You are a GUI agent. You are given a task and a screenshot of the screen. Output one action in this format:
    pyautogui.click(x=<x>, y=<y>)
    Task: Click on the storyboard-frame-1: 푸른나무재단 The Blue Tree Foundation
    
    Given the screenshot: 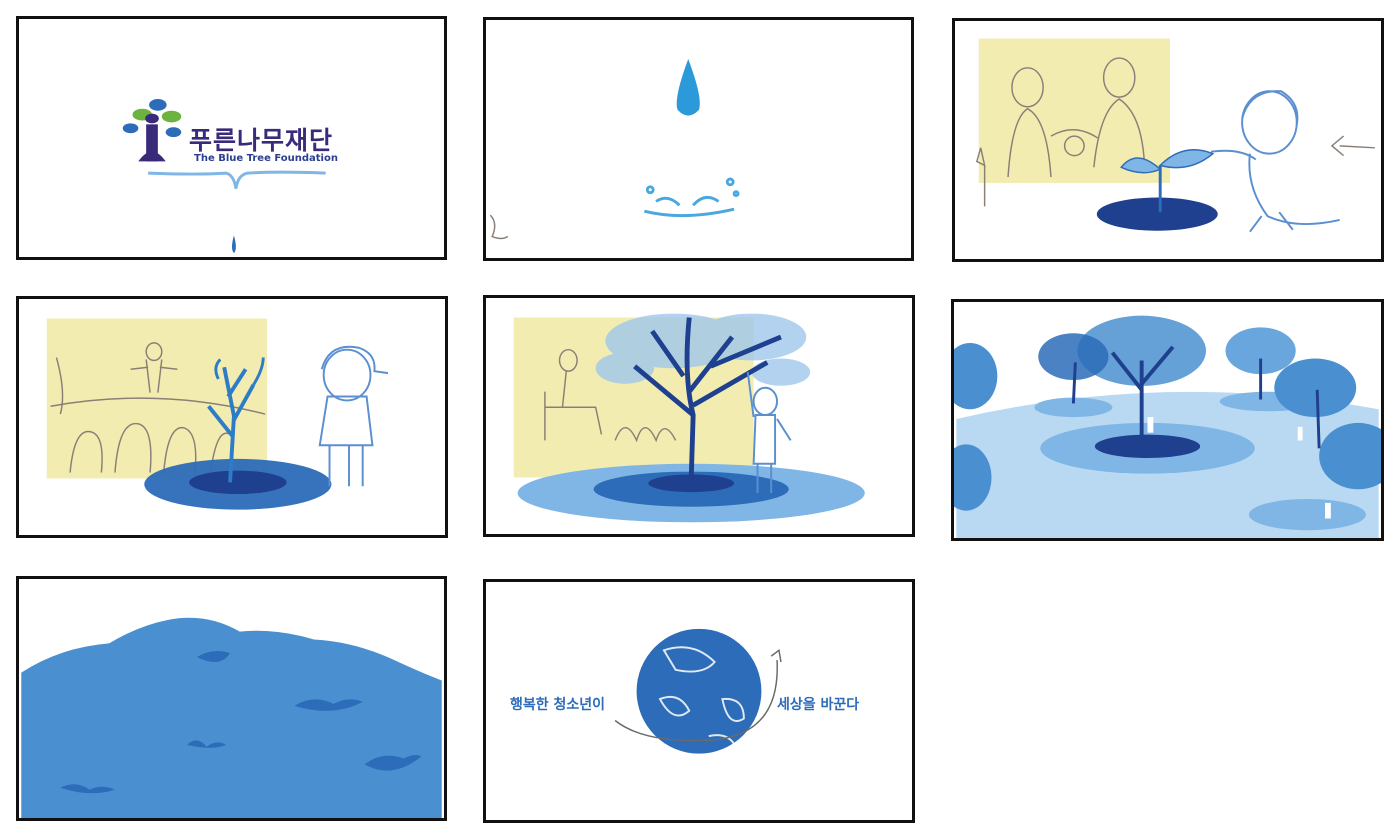 What is the action you would take?
    pyautogui.click(x=231, y=138)
    